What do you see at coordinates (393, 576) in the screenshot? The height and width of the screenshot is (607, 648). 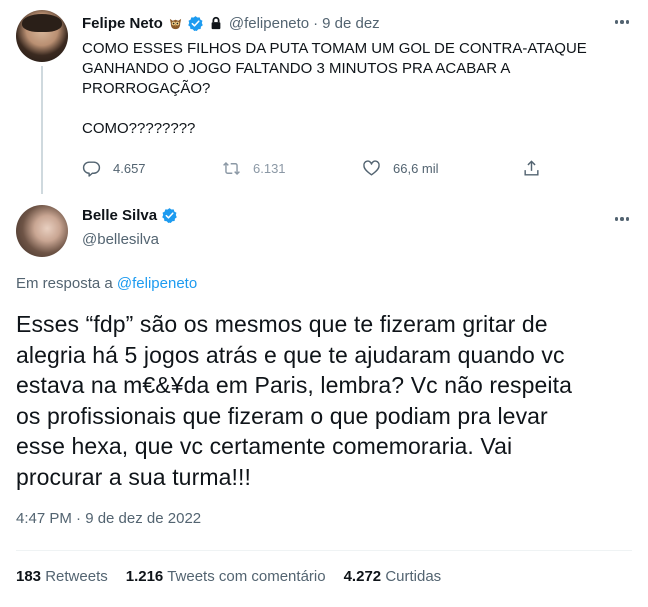 I see `likes-stat: 4.272 Curtidas` at bounding box center [393, 576].